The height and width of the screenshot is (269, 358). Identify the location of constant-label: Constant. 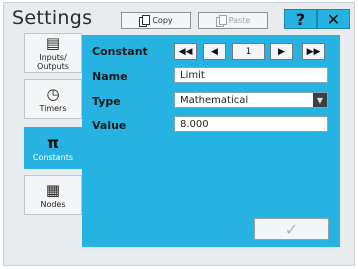
(120, 51).